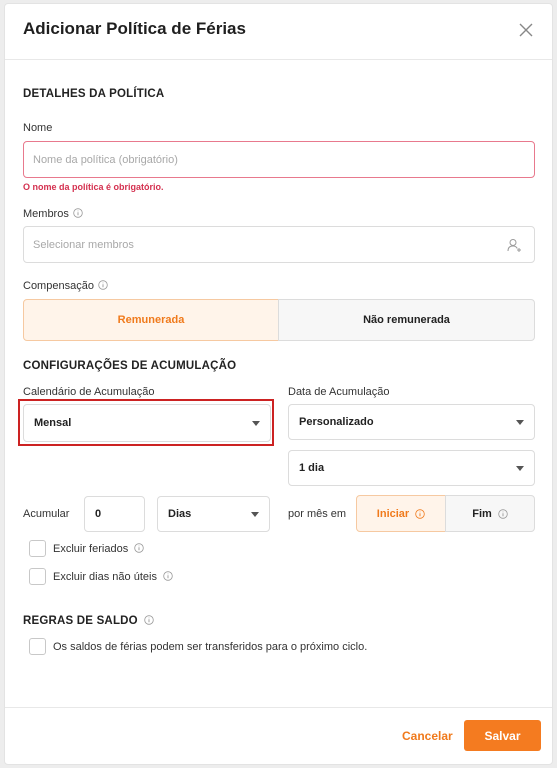 The height and width of the screenshot is (768, 557). Describe the element at coordinates (38, 128) in the screenshot. I see `name-label: Nome` at that location.